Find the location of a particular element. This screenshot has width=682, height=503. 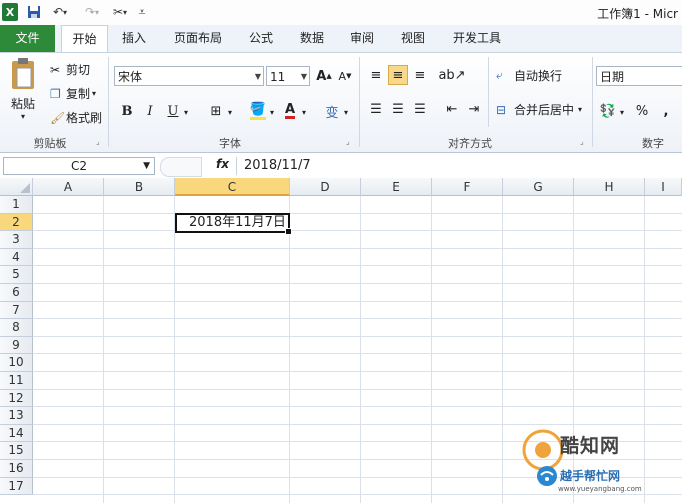

align-middle-button: ≡ is located at coordinates (398, 75).